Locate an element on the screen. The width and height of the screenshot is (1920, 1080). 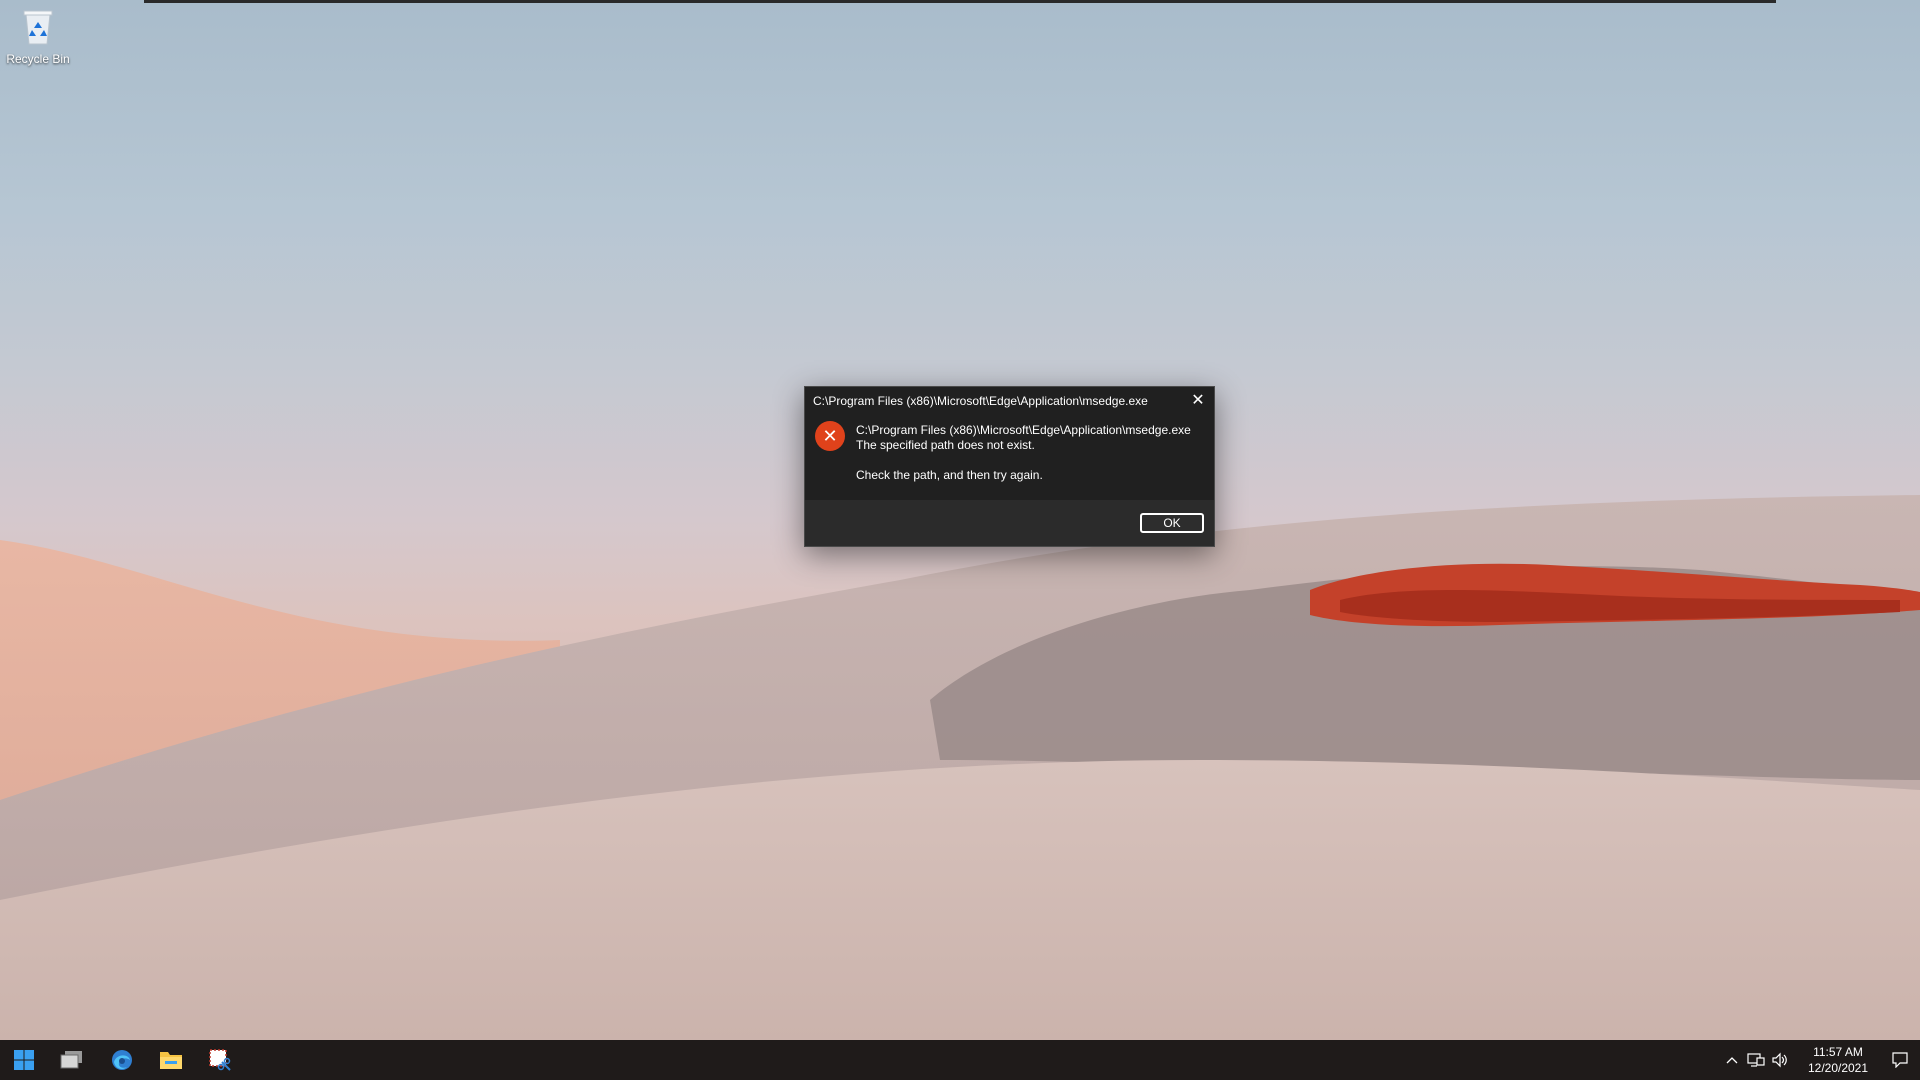
notification-icon is located at coordinates (1900, 1060).